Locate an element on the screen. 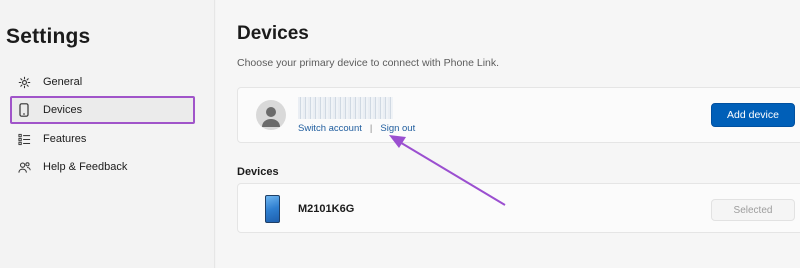 The height and width of the screenshot is (268, 800). sidebar-item-help-feedback: Help & Feedback is located at coordinates (102, 167).